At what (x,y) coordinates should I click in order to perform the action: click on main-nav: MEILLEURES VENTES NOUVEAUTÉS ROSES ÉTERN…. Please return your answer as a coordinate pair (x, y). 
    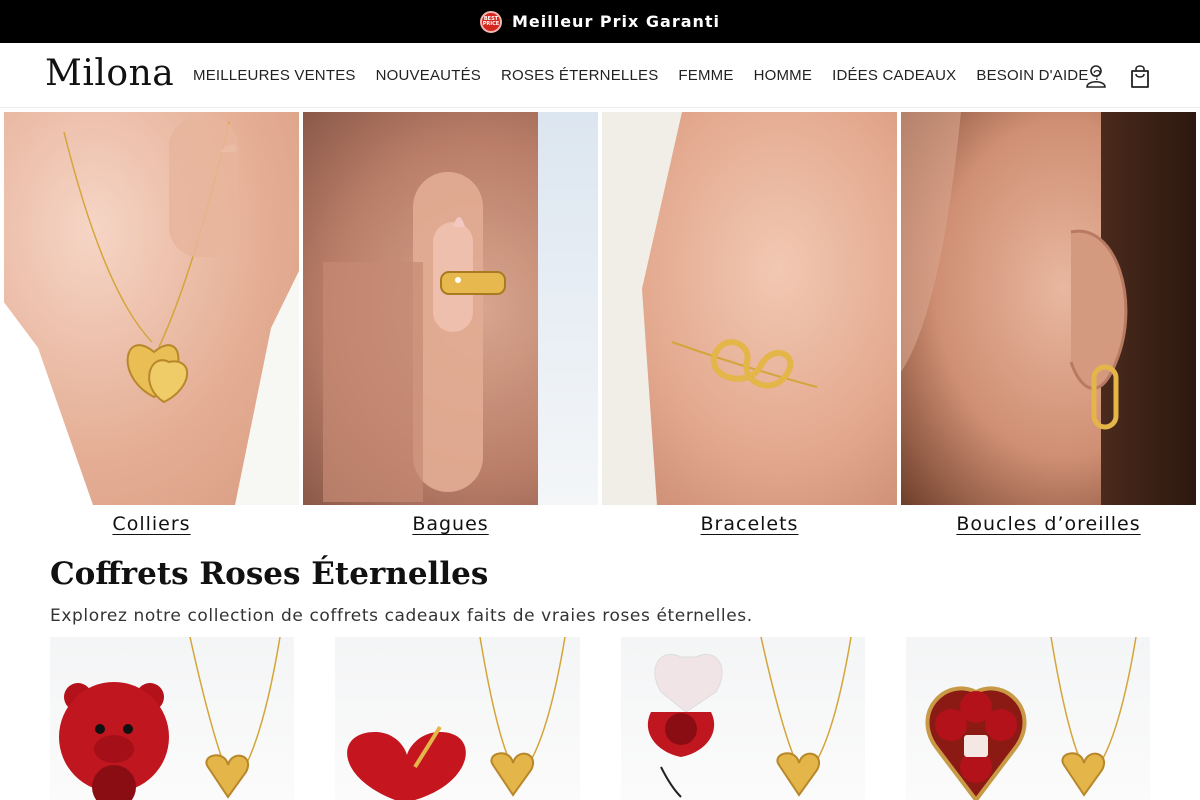
    Looking at the image, I should click on (647, 75).